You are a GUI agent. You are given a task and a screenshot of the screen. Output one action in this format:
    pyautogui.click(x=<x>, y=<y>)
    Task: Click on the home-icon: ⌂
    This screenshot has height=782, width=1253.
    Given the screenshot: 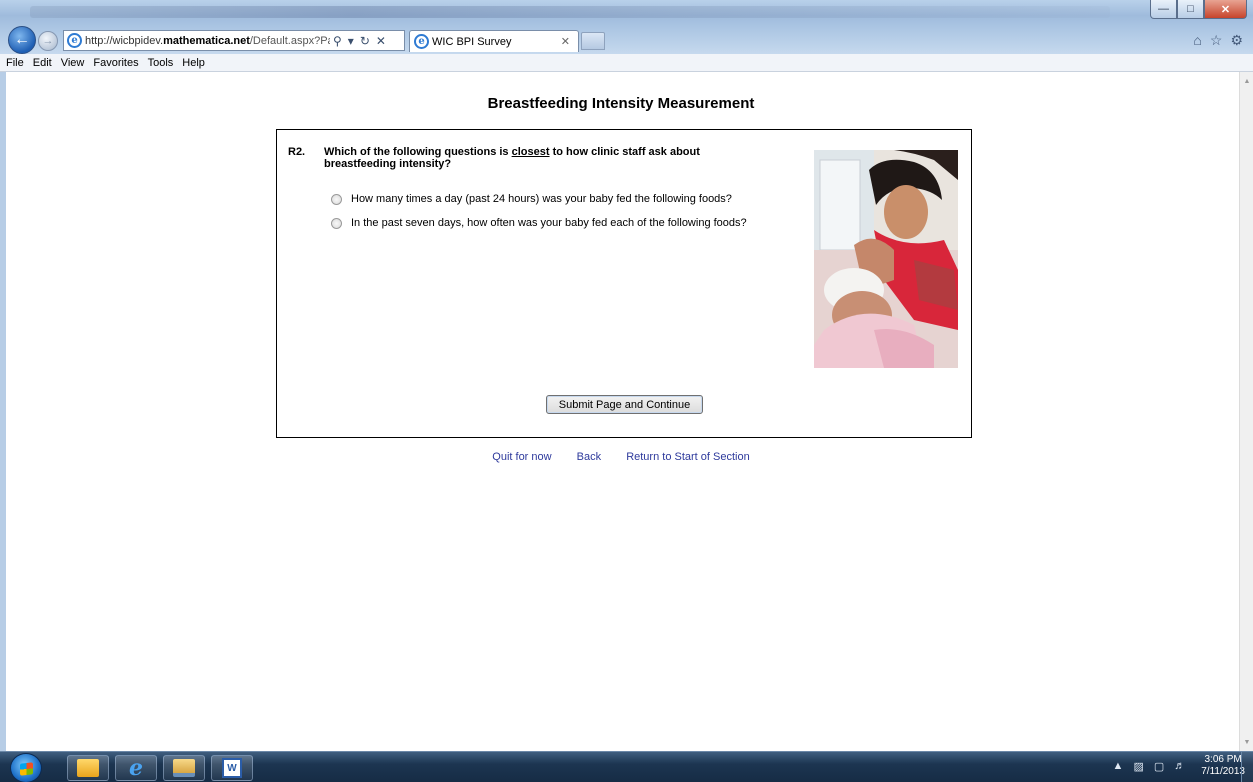 What is the action you would take?
    pyautogui.click(x=1197, y=40)
    